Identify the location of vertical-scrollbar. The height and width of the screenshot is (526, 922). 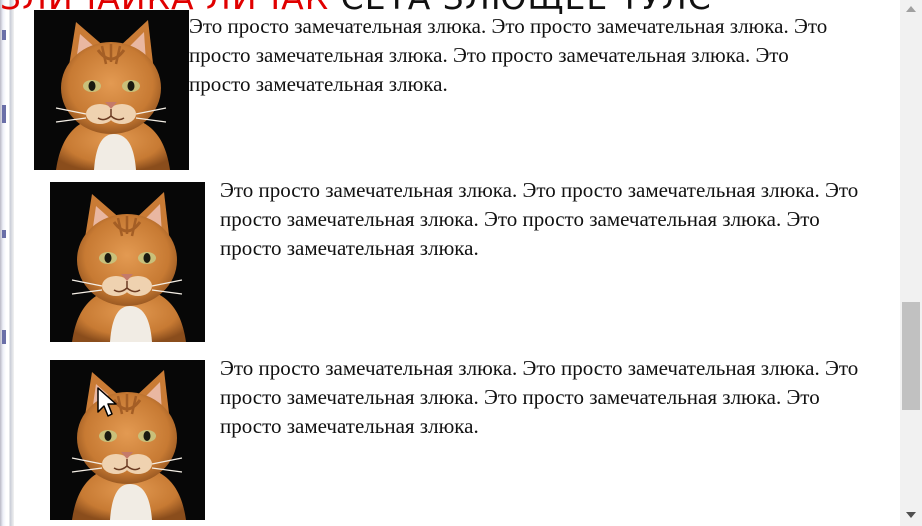
(911, 263).